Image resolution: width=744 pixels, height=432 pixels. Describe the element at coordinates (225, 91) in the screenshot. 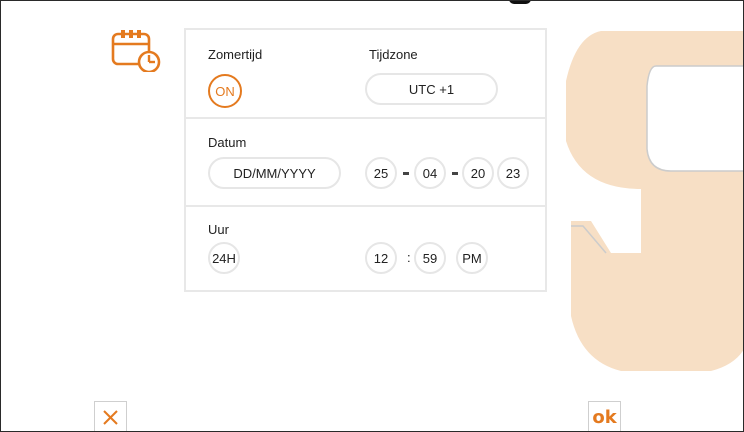

I see `summertime-toggle: ON` at that location.